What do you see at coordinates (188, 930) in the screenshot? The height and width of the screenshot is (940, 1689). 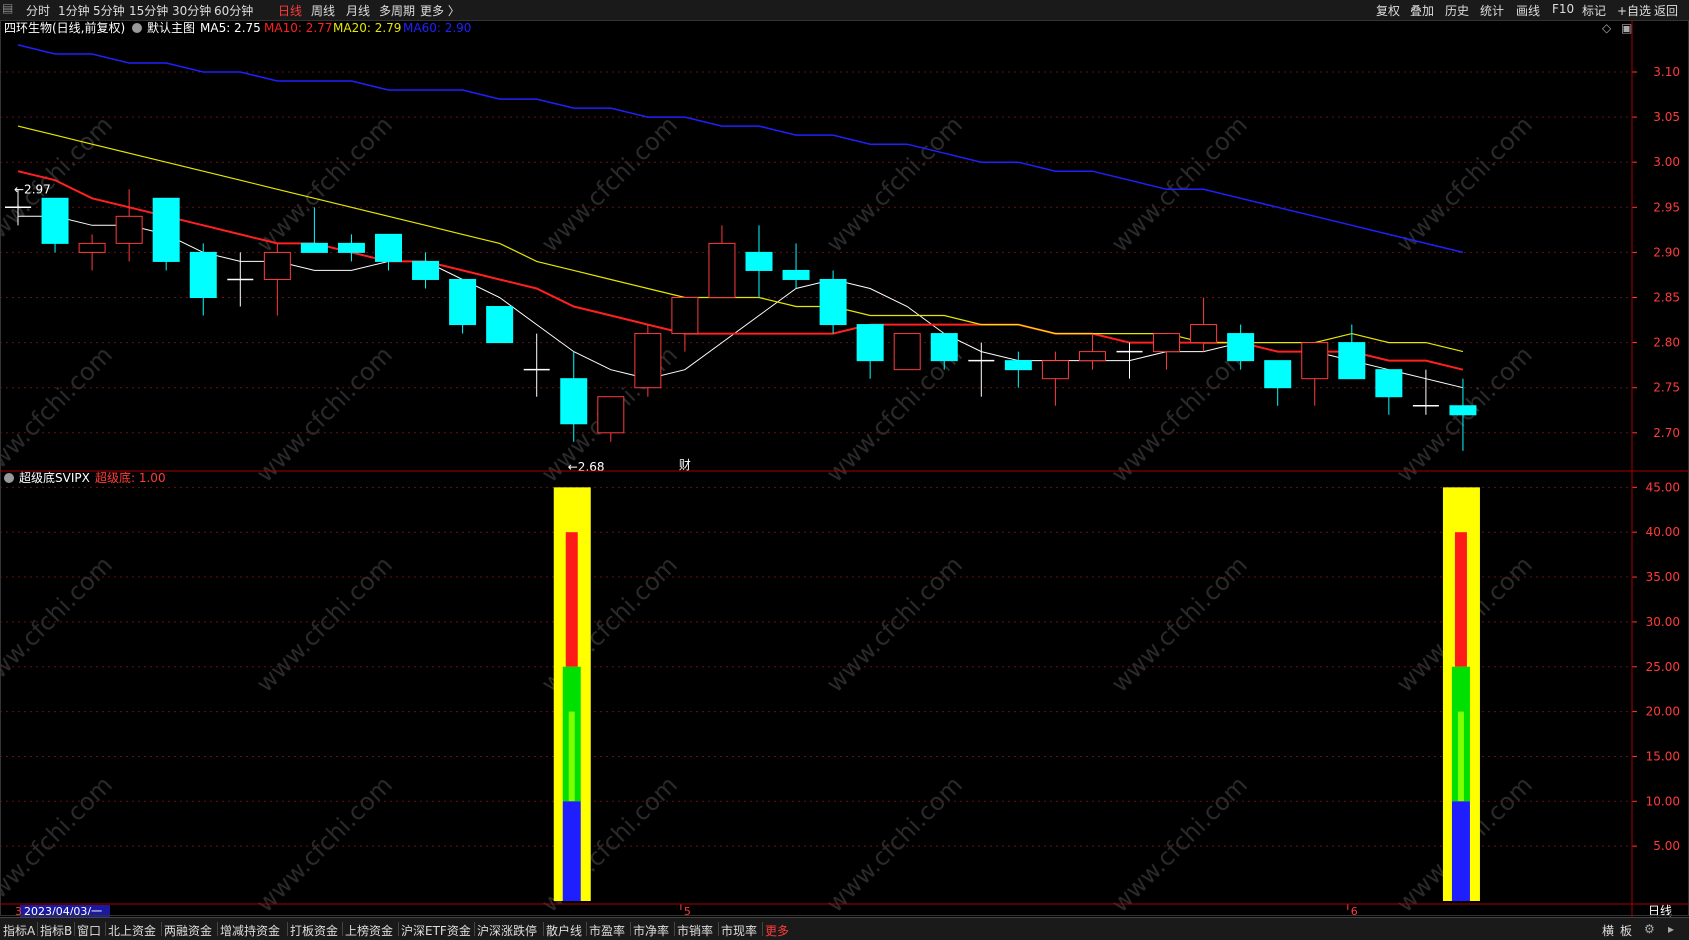 I see `indicator-tab-4: 两融资金` at bounding box center [188, 930].